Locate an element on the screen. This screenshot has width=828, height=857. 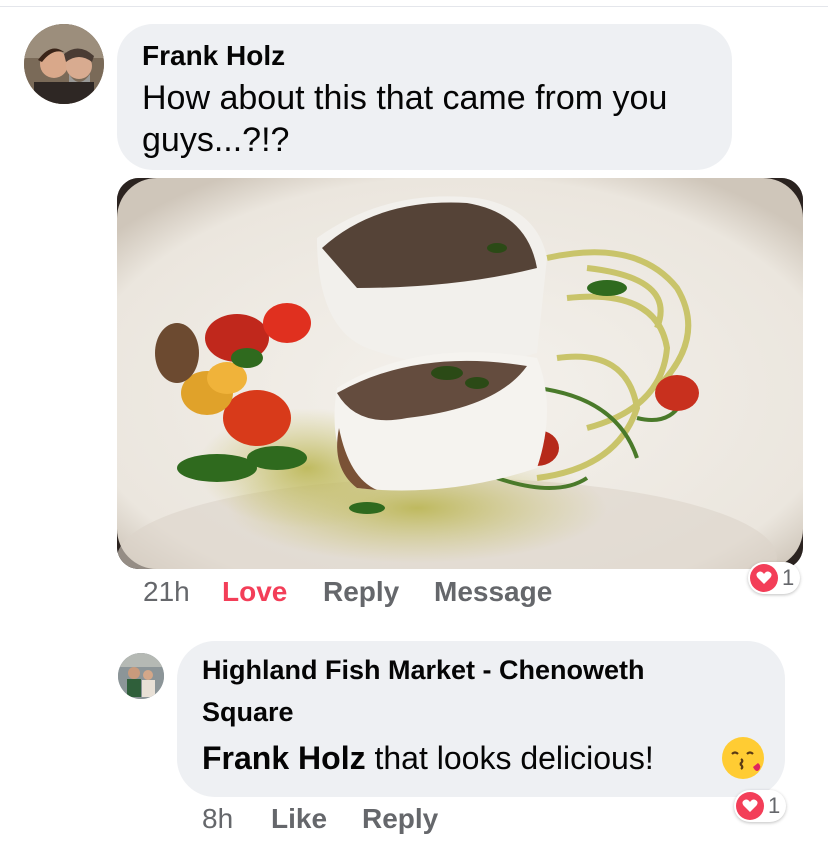
comment-author: Frank Holz is located at coordinates (213, 56).